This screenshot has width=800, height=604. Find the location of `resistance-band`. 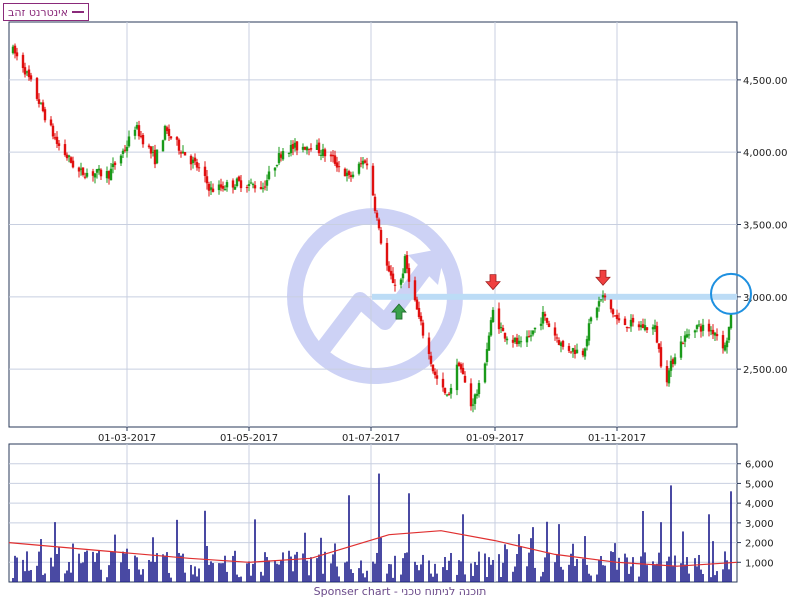

resistance-band is located at coordinates (554, 296).